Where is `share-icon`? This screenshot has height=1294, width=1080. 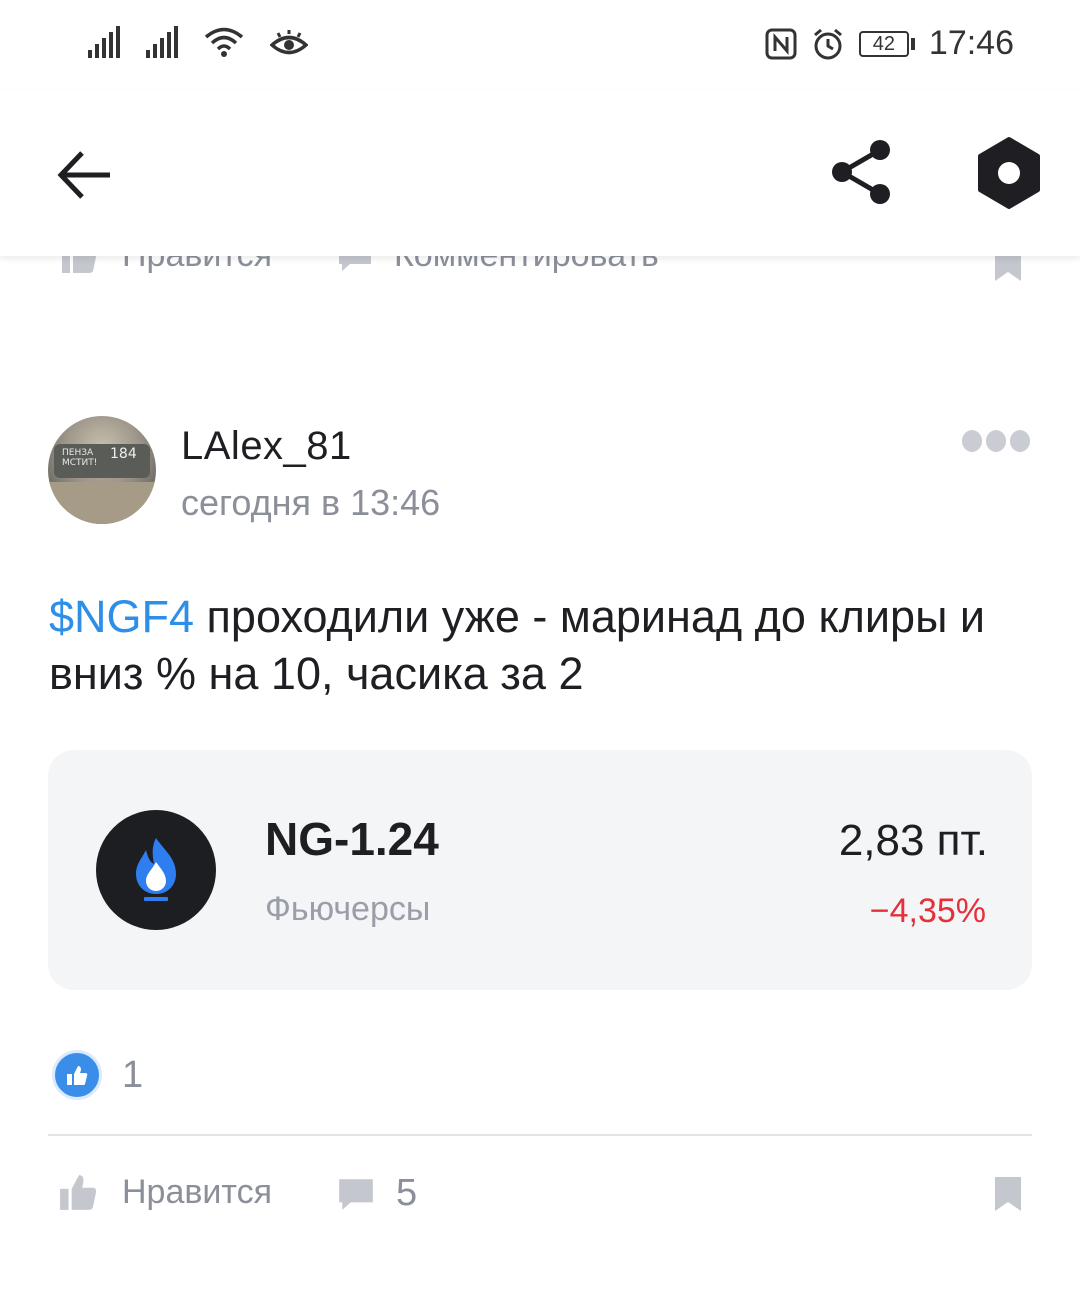 share-icon is located at coordinates (862, 172).